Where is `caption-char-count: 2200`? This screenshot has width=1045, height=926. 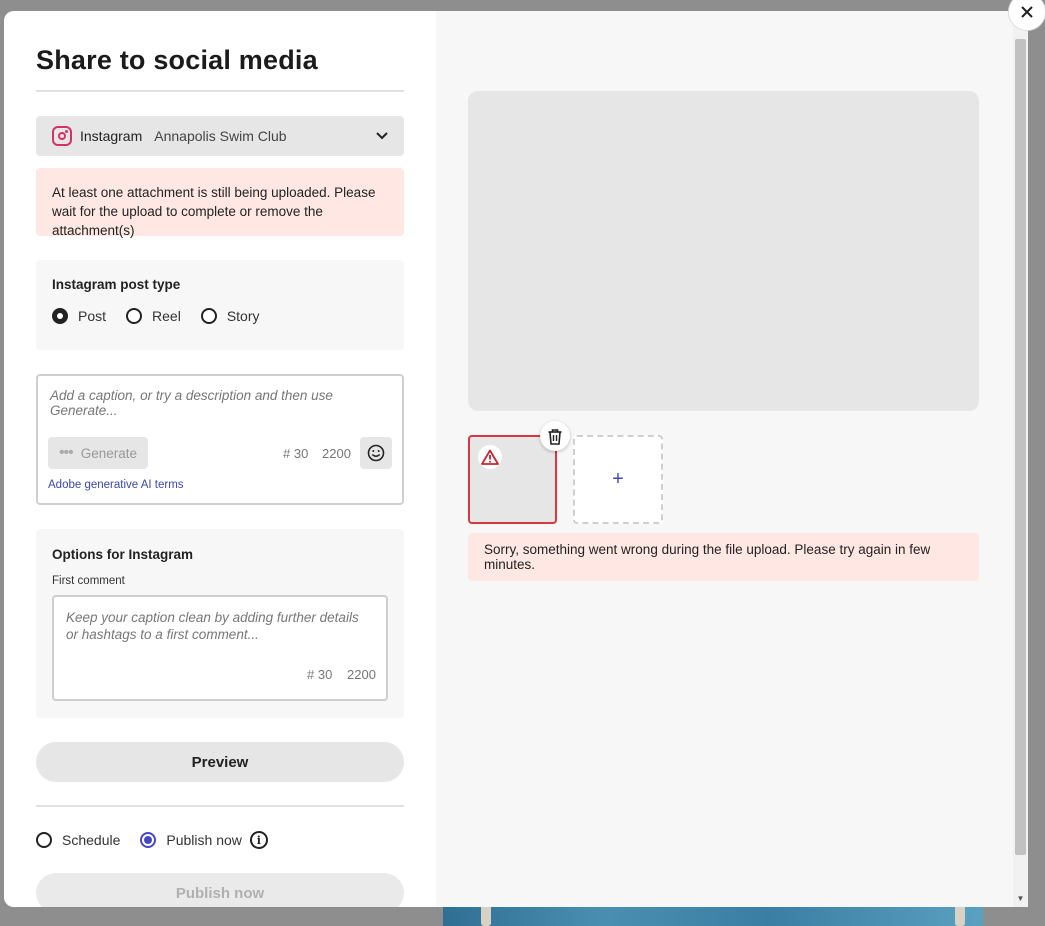
caption-char-count: 2200 is located at coordinates (336, 453).